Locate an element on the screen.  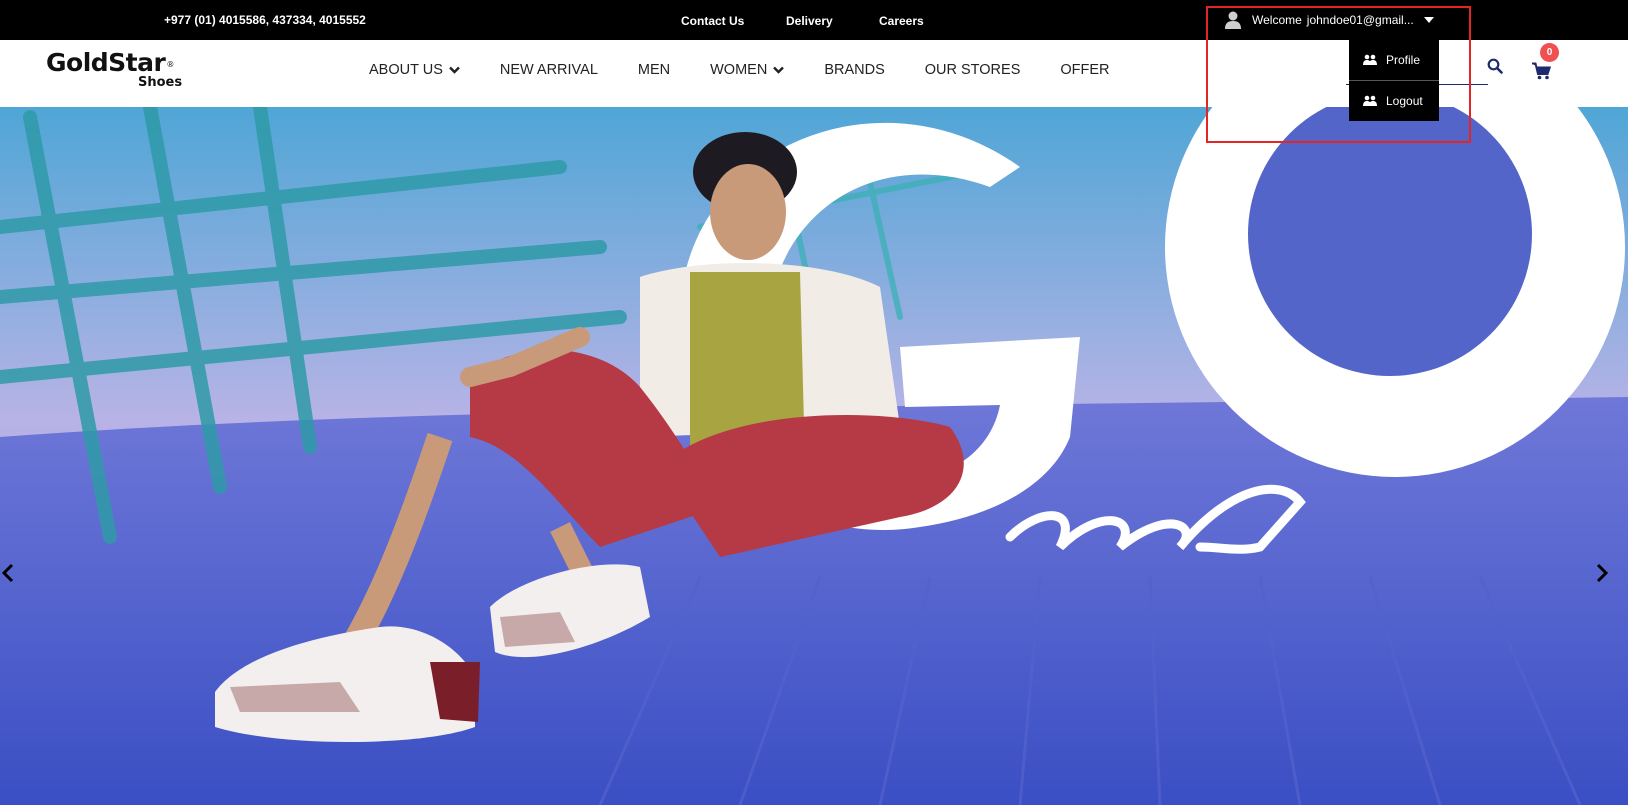
nav-offer: OFFER is located at coordinates (1084, 70).